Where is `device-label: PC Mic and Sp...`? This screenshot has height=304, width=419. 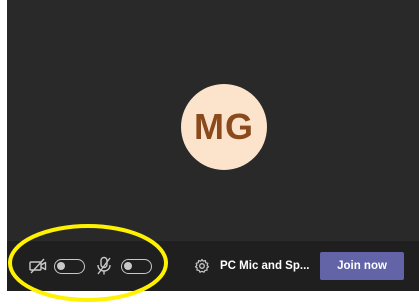
device-label: PC Mic and Sp... is located at coordinates (265, 266).